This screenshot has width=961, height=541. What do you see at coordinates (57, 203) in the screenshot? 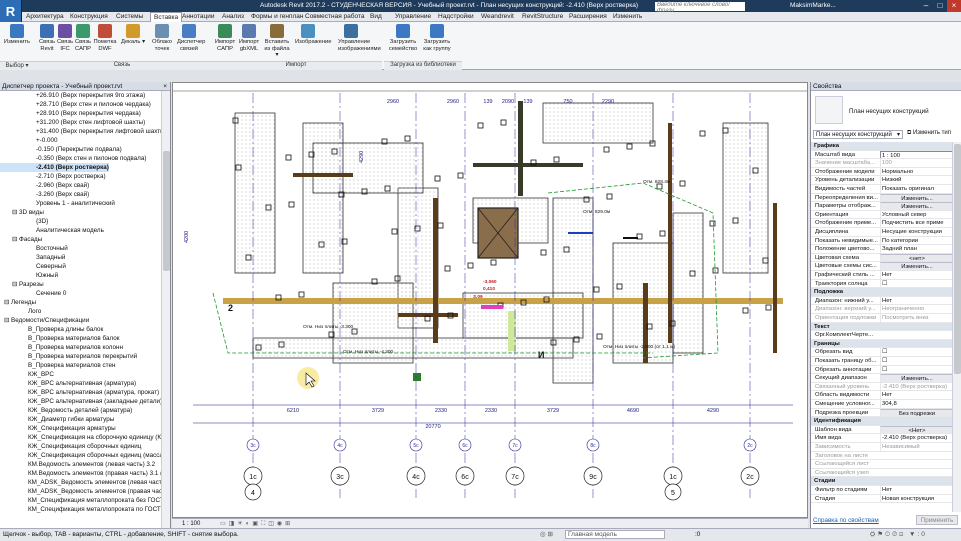
I see `browser-item: Уровень 1 - аналитический` at bounding box center [57, 203].